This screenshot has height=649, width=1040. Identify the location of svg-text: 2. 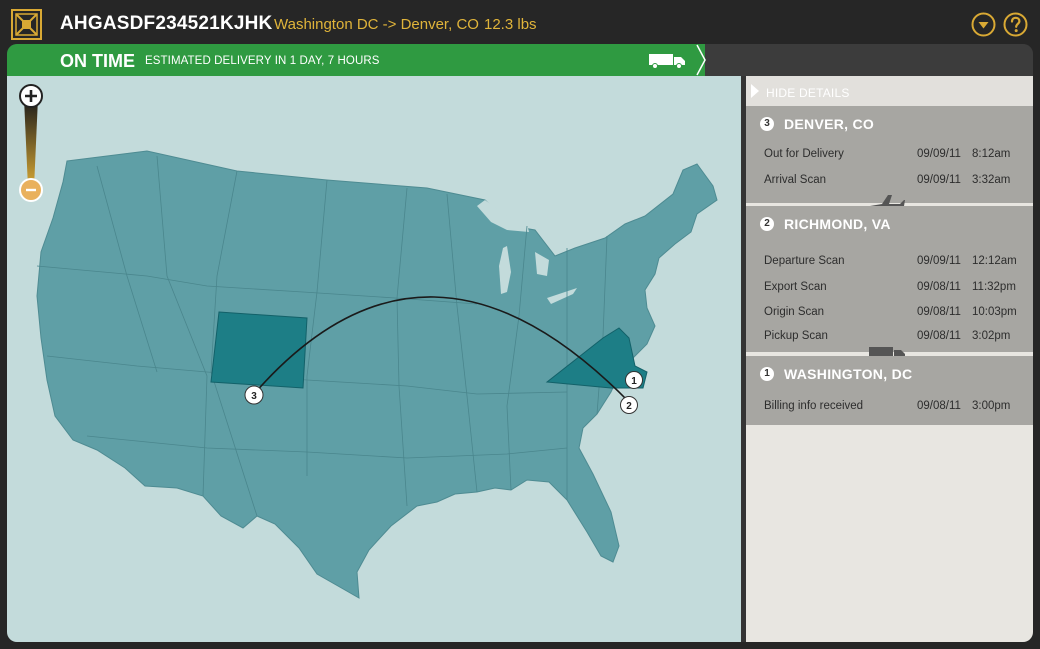
(629, 406).